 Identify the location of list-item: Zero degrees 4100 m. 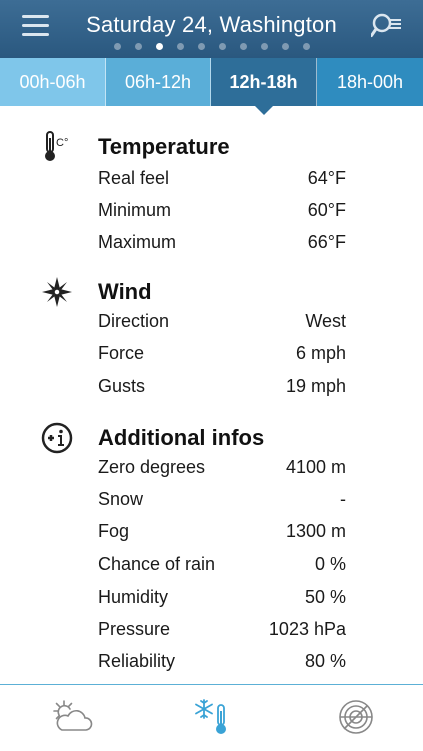
(222, 469).